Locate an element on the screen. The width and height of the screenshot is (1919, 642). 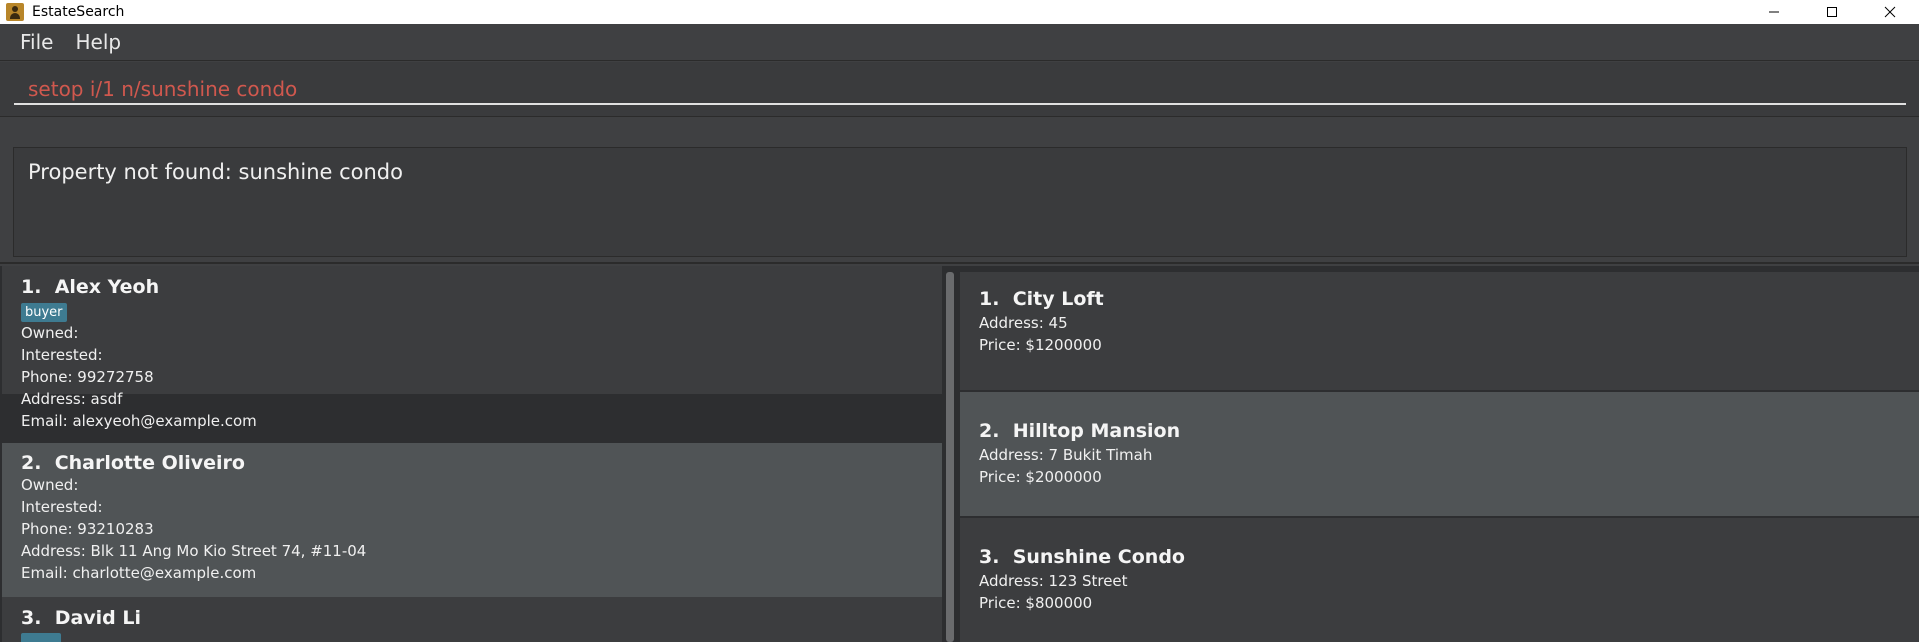
property-card: 1. City Loft Address: 45 Price: $1200000 is located at coordinates (1439, 331).